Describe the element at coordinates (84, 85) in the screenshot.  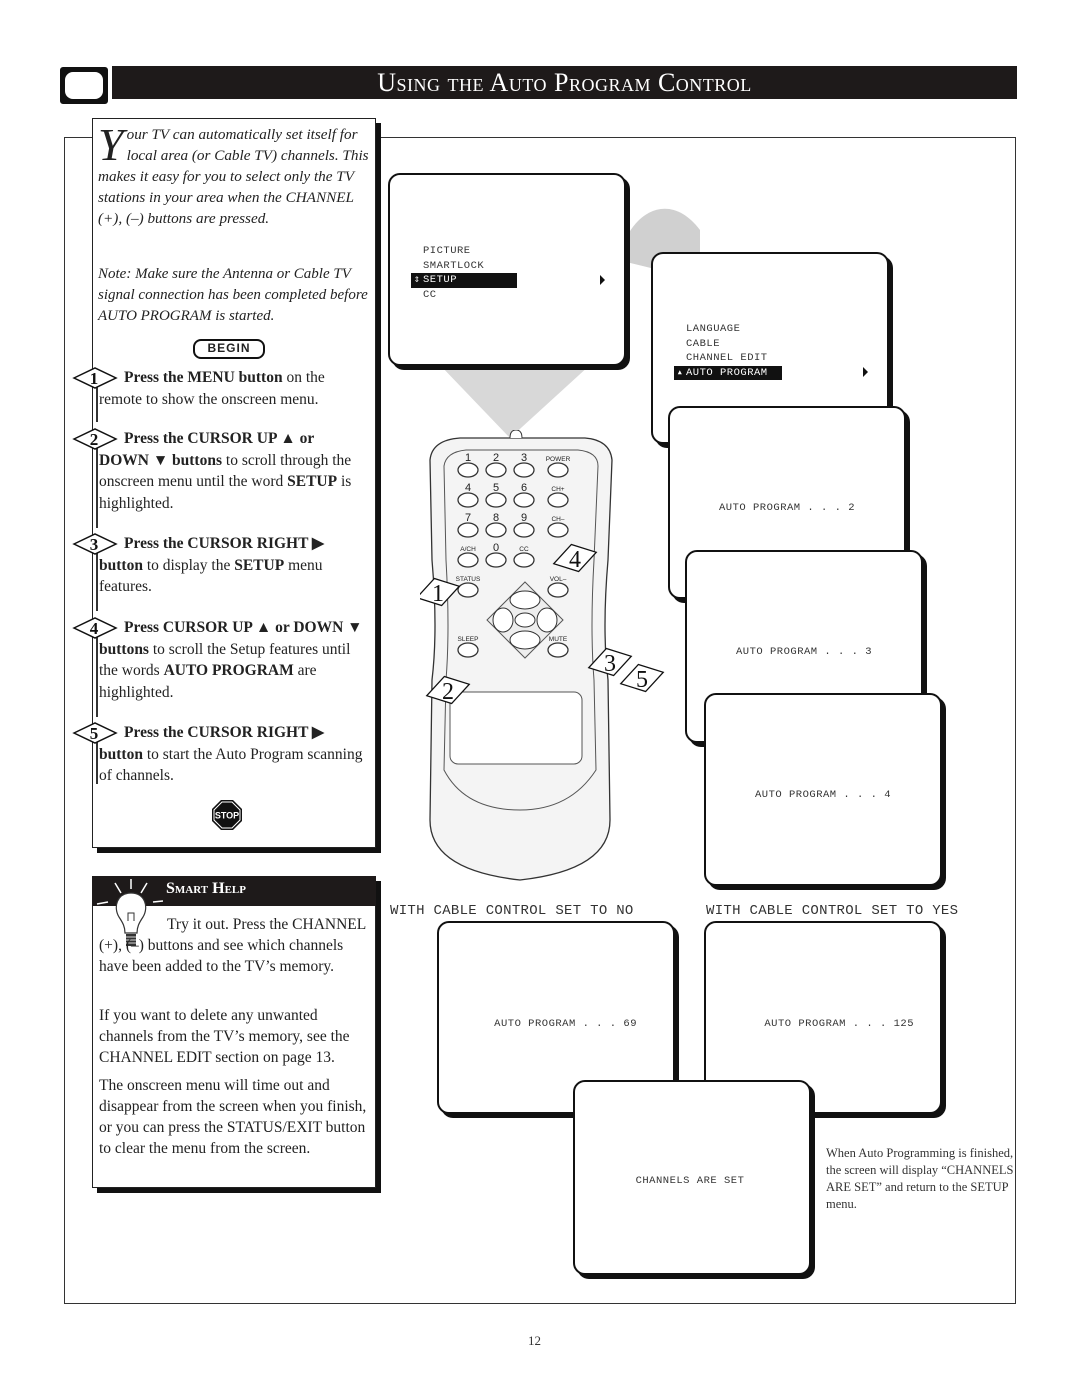
I see `tv-icon` at that location.